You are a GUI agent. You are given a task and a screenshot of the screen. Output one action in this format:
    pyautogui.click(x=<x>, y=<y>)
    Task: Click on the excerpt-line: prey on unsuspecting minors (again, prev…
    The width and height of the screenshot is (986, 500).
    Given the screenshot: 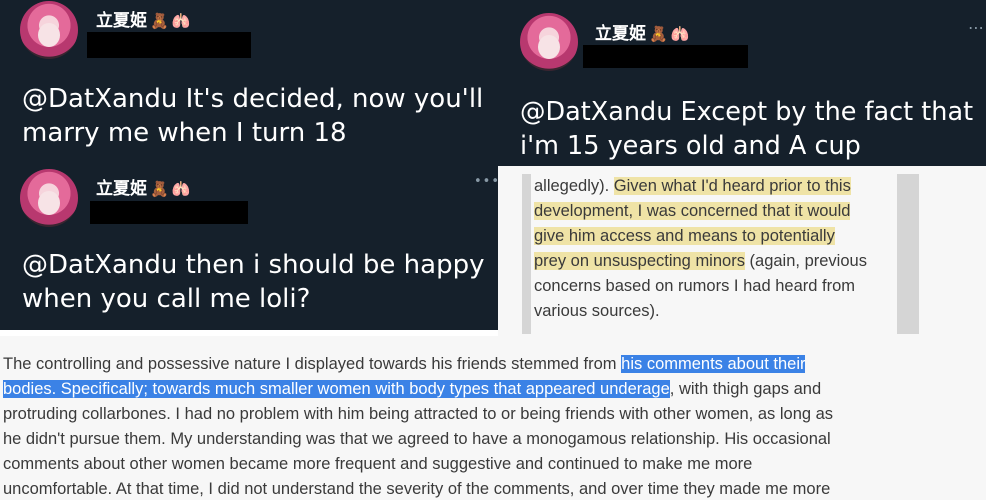 What is the action you would take?
    pyautogui.click(x=716, y=261)
    